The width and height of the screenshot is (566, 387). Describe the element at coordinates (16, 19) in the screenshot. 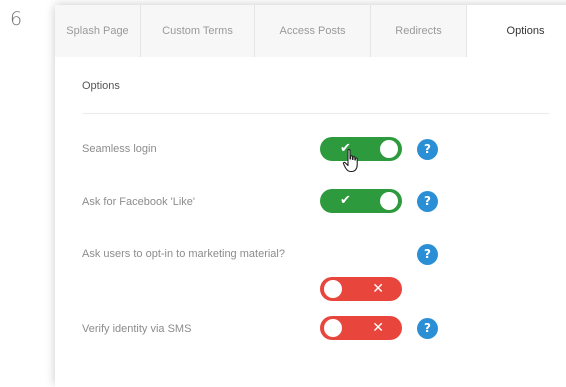

I see `step-number: 6` at that location.